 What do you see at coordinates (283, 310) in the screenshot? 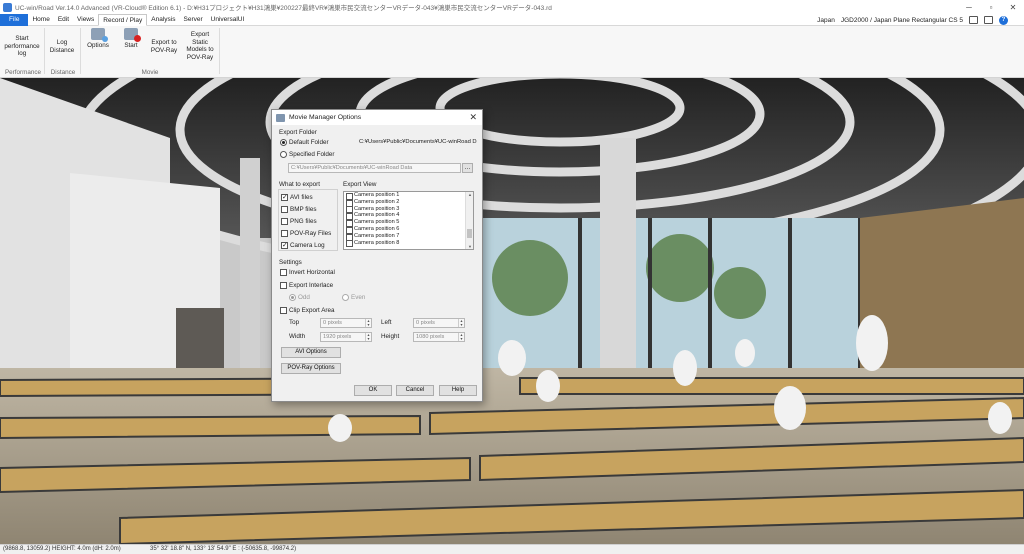
I see `clip-export-area-checkbox` at bounding box center [283, 310].